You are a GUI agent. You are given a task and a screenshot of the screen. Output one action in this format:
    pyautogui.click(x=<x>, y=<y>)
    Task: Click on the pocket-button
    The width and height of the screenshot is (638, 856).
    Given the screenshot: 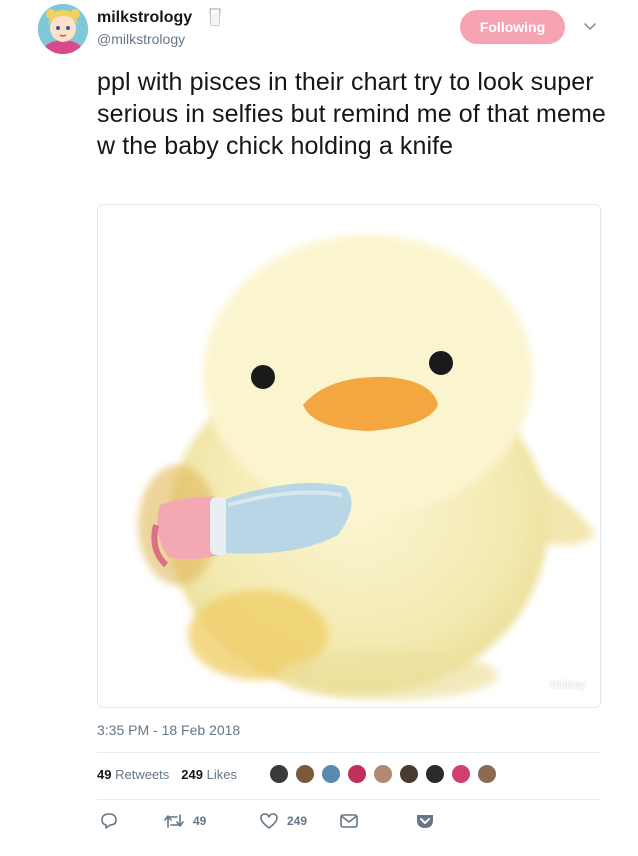 What is the action you would take?
    pyautogui.click(x=425, y=821)
    